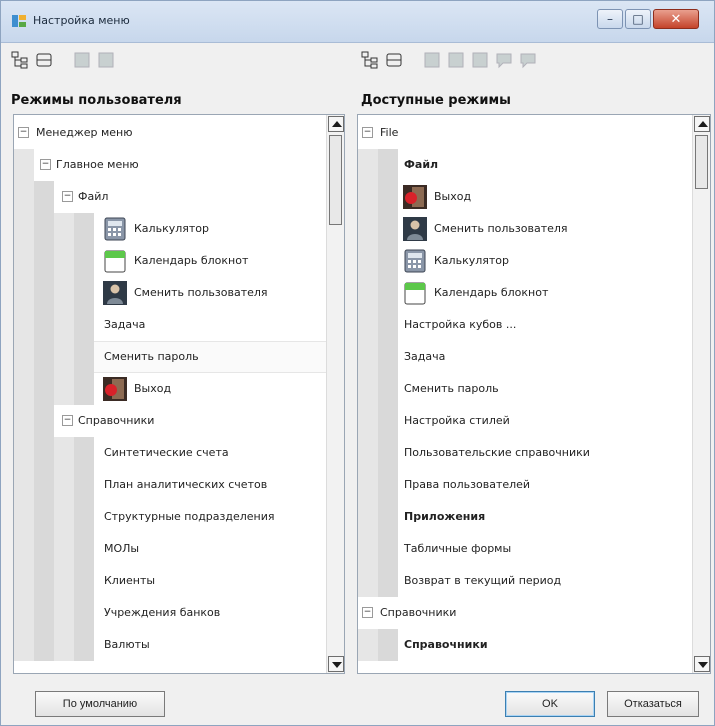 The height and width of the screenshot is (726, 715). Describe the element at coordinates (115, 229) in the screenshot. I see `calculator-icon` at that location.